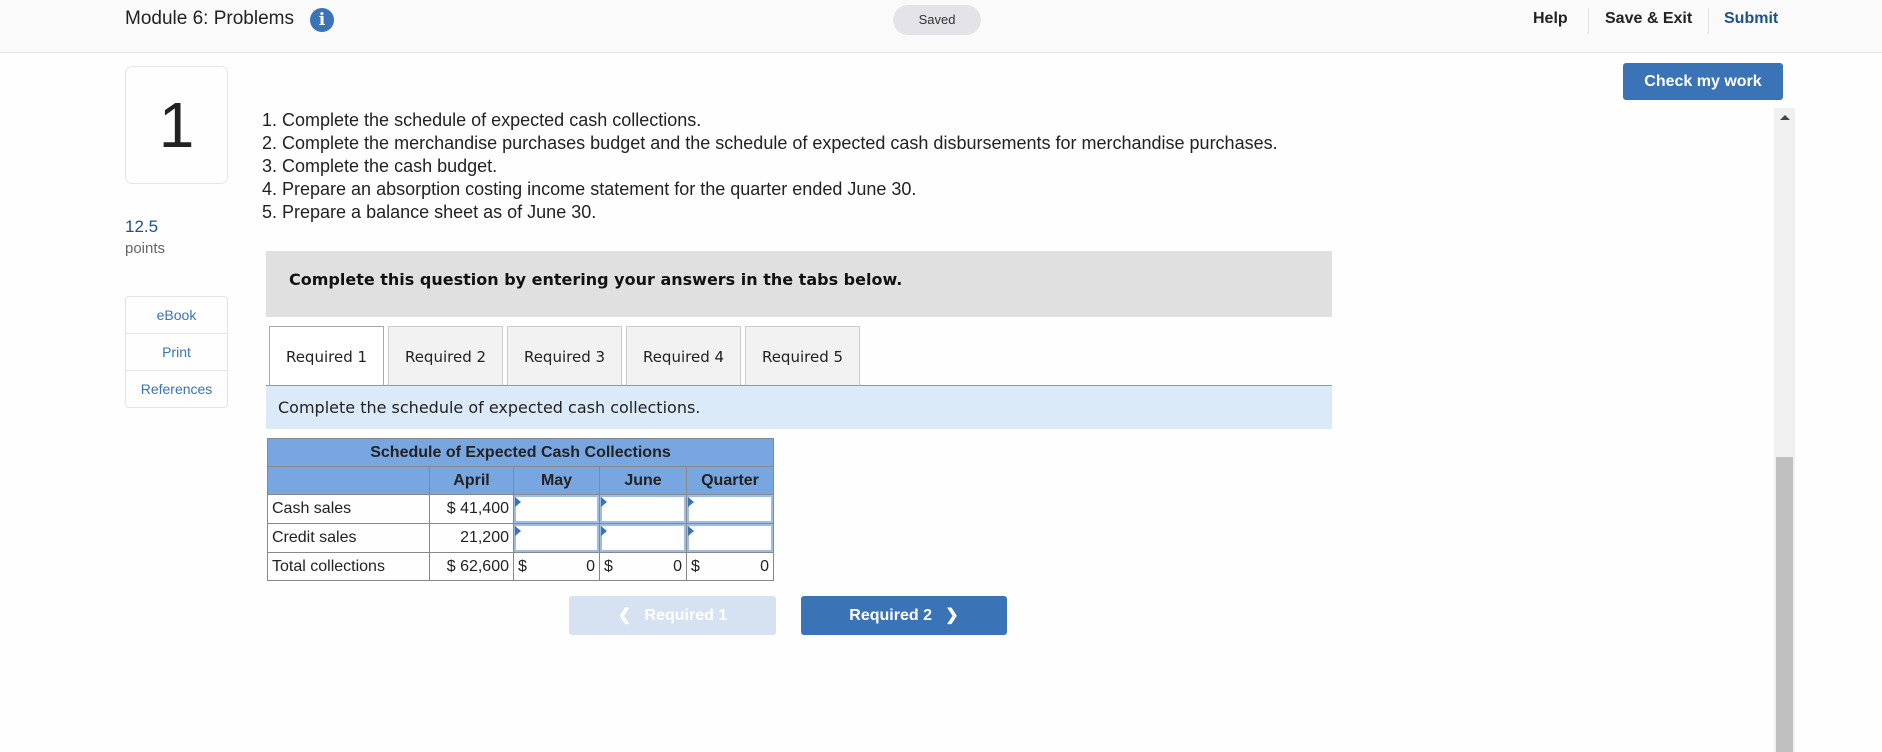  I want to click on april-value: 21,200, so click(471, 538).